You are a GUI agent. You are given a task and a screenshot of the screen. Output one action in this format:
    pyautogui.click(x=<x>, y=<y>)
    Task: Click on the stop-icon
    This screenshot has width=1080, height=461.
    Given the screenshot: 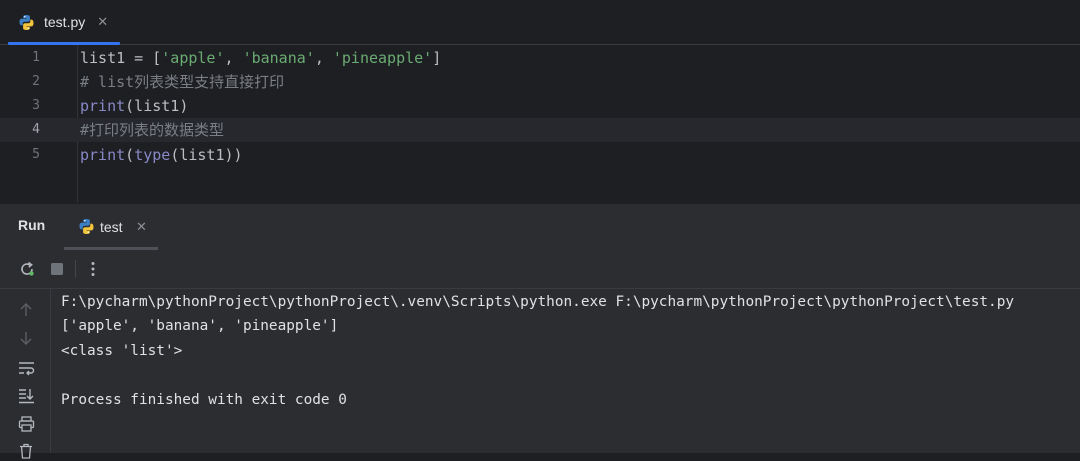 What is the action you would take?
    pyautogui.click(x=57, y=269)
    